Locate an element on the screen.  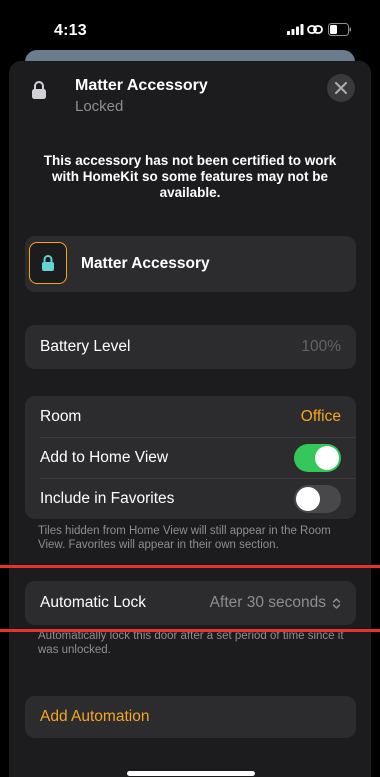
add-automation-label: Add Automation is located at coordinates (95, 716).